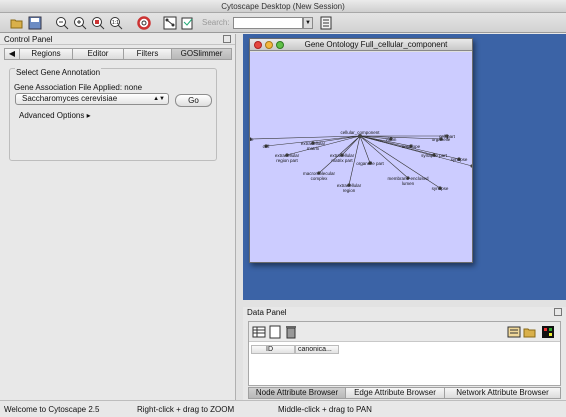 This screenshot has width=566, height=417. What do you see at coordinates (471, 166) in the screenshot?
I see `network-node` at bounding box center [471, 166].